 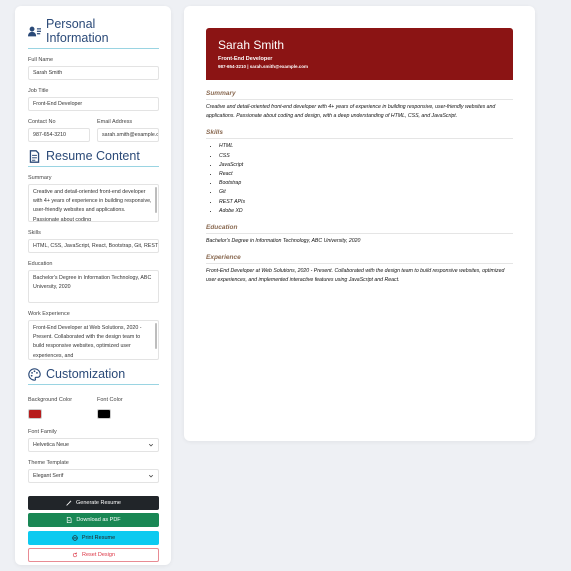 What do you see at coordinates (263, 66) in the screenshot?
I see `resume-contact-line: 987-654-3210 | sarah.smith@example.com` at bounding box center [263, 66].